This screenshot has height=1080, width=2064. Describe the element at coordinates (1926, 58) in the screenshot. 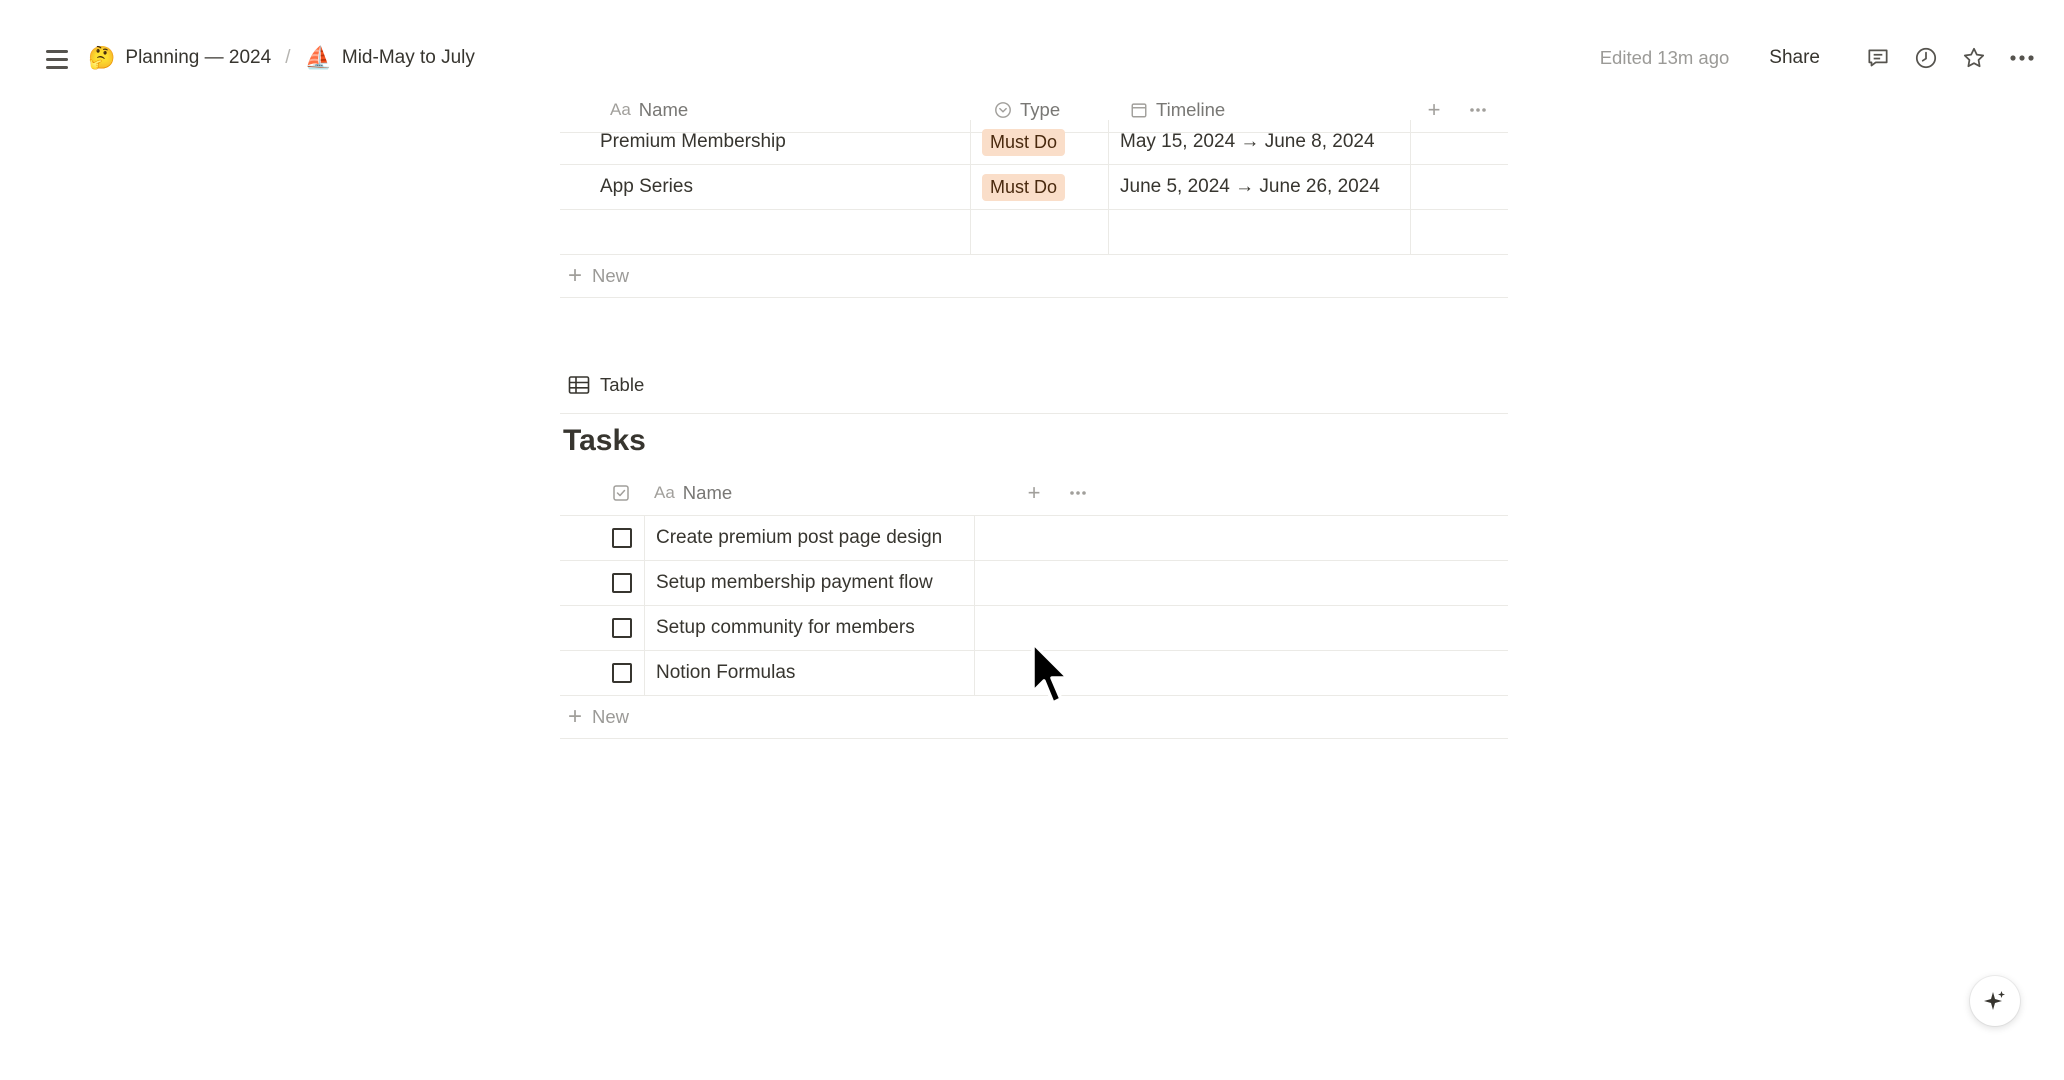

I see `history-icon` at that location.